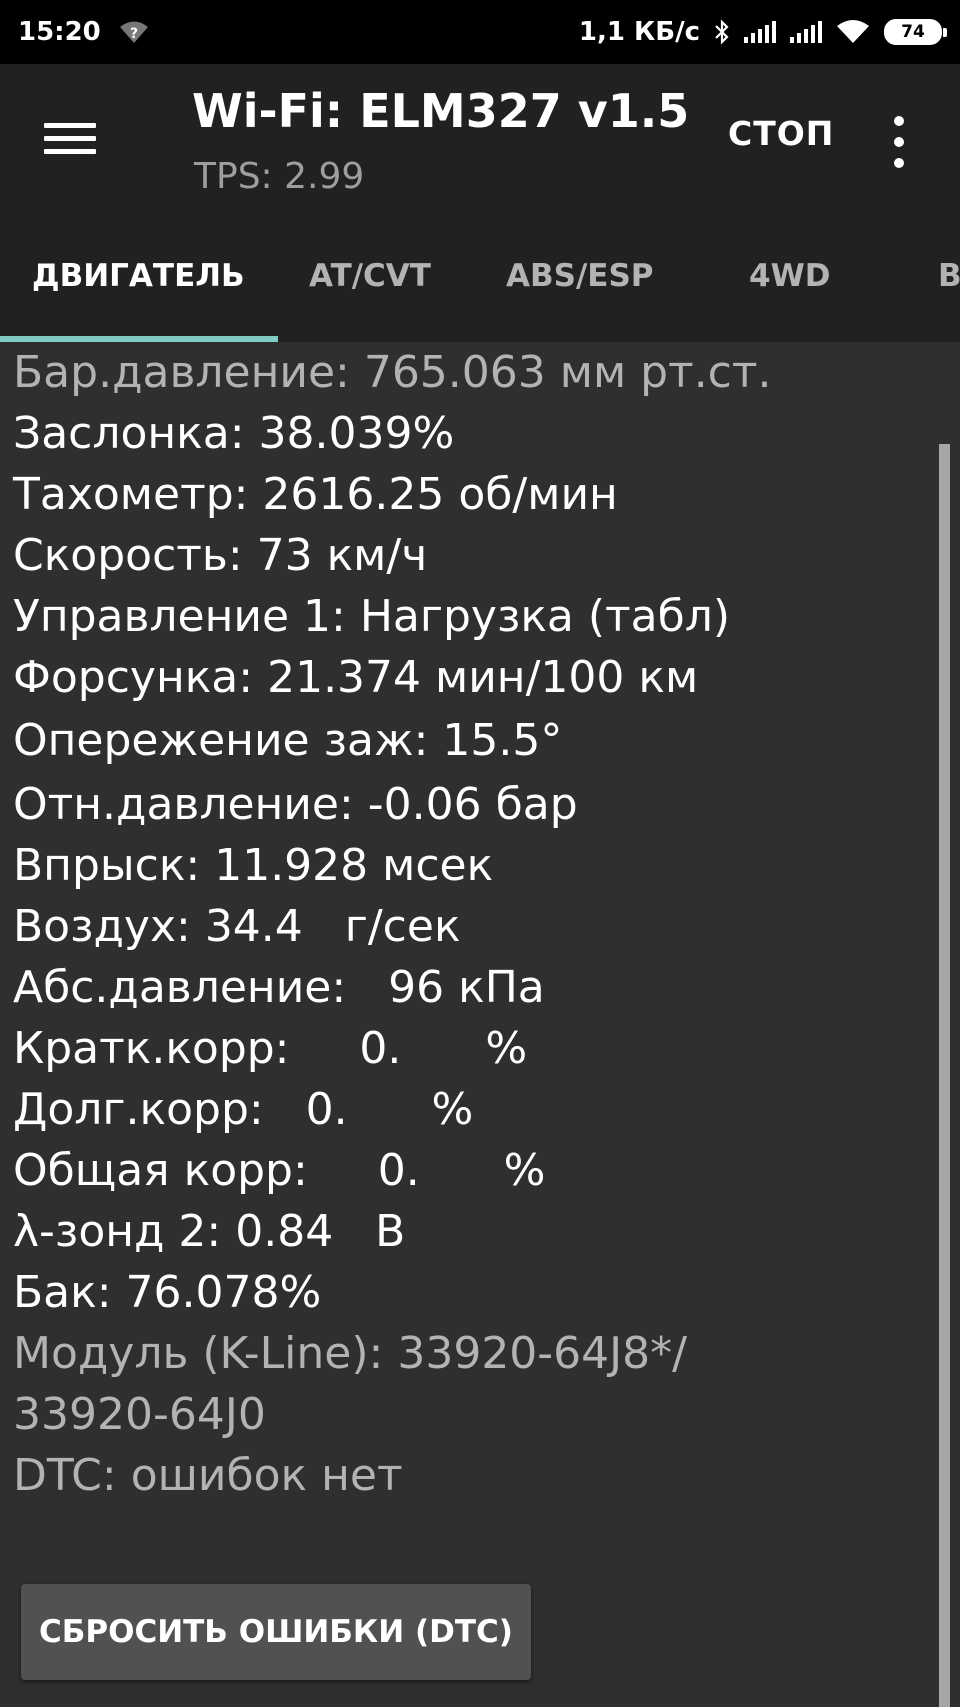 This screenshot has height=1707, width=960. I want to click on battery-level: 74, so click(913, 32).